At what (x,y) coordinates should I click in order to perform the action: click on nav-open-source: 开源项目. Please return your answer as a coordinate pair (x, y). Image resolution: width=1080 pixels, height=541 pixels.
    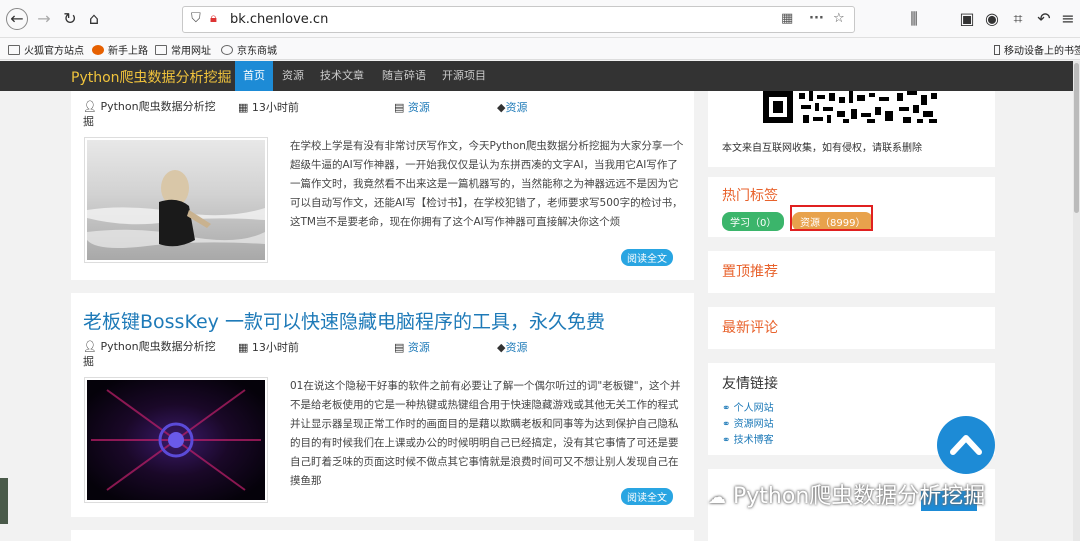
    Looking at the image, I should click on (464, 76).